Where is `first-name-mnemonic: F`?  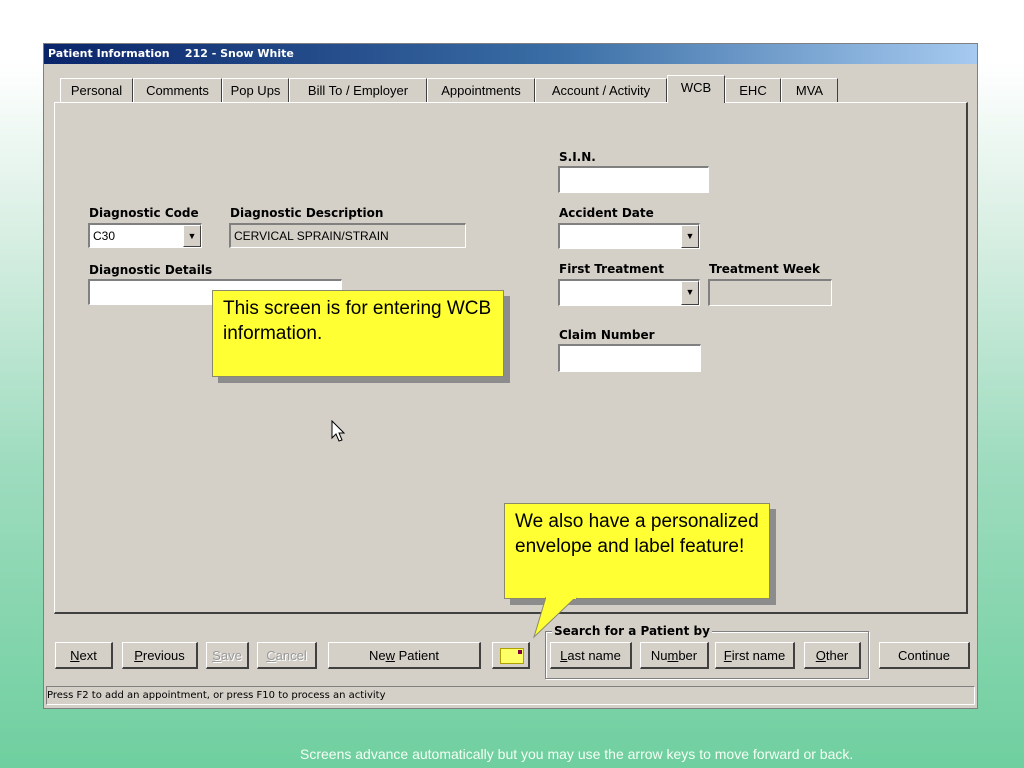 first-name-mnemonic: F is located at coordinates (727, 655).